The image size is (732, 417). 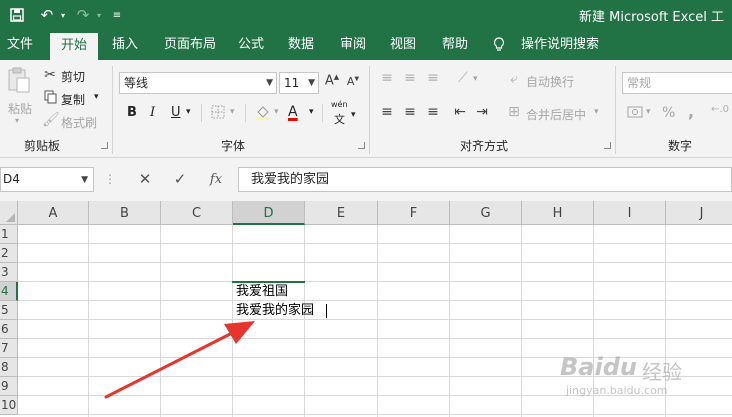 I want to click on arrow-shaft, so click(x=172, y=363).